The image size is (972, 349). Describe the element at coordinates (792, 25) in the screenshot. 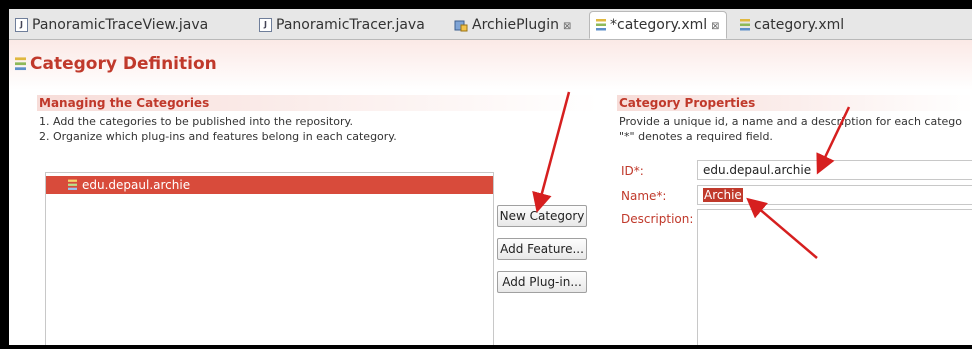

I see `tab-category-xml: category.xml` at that location.